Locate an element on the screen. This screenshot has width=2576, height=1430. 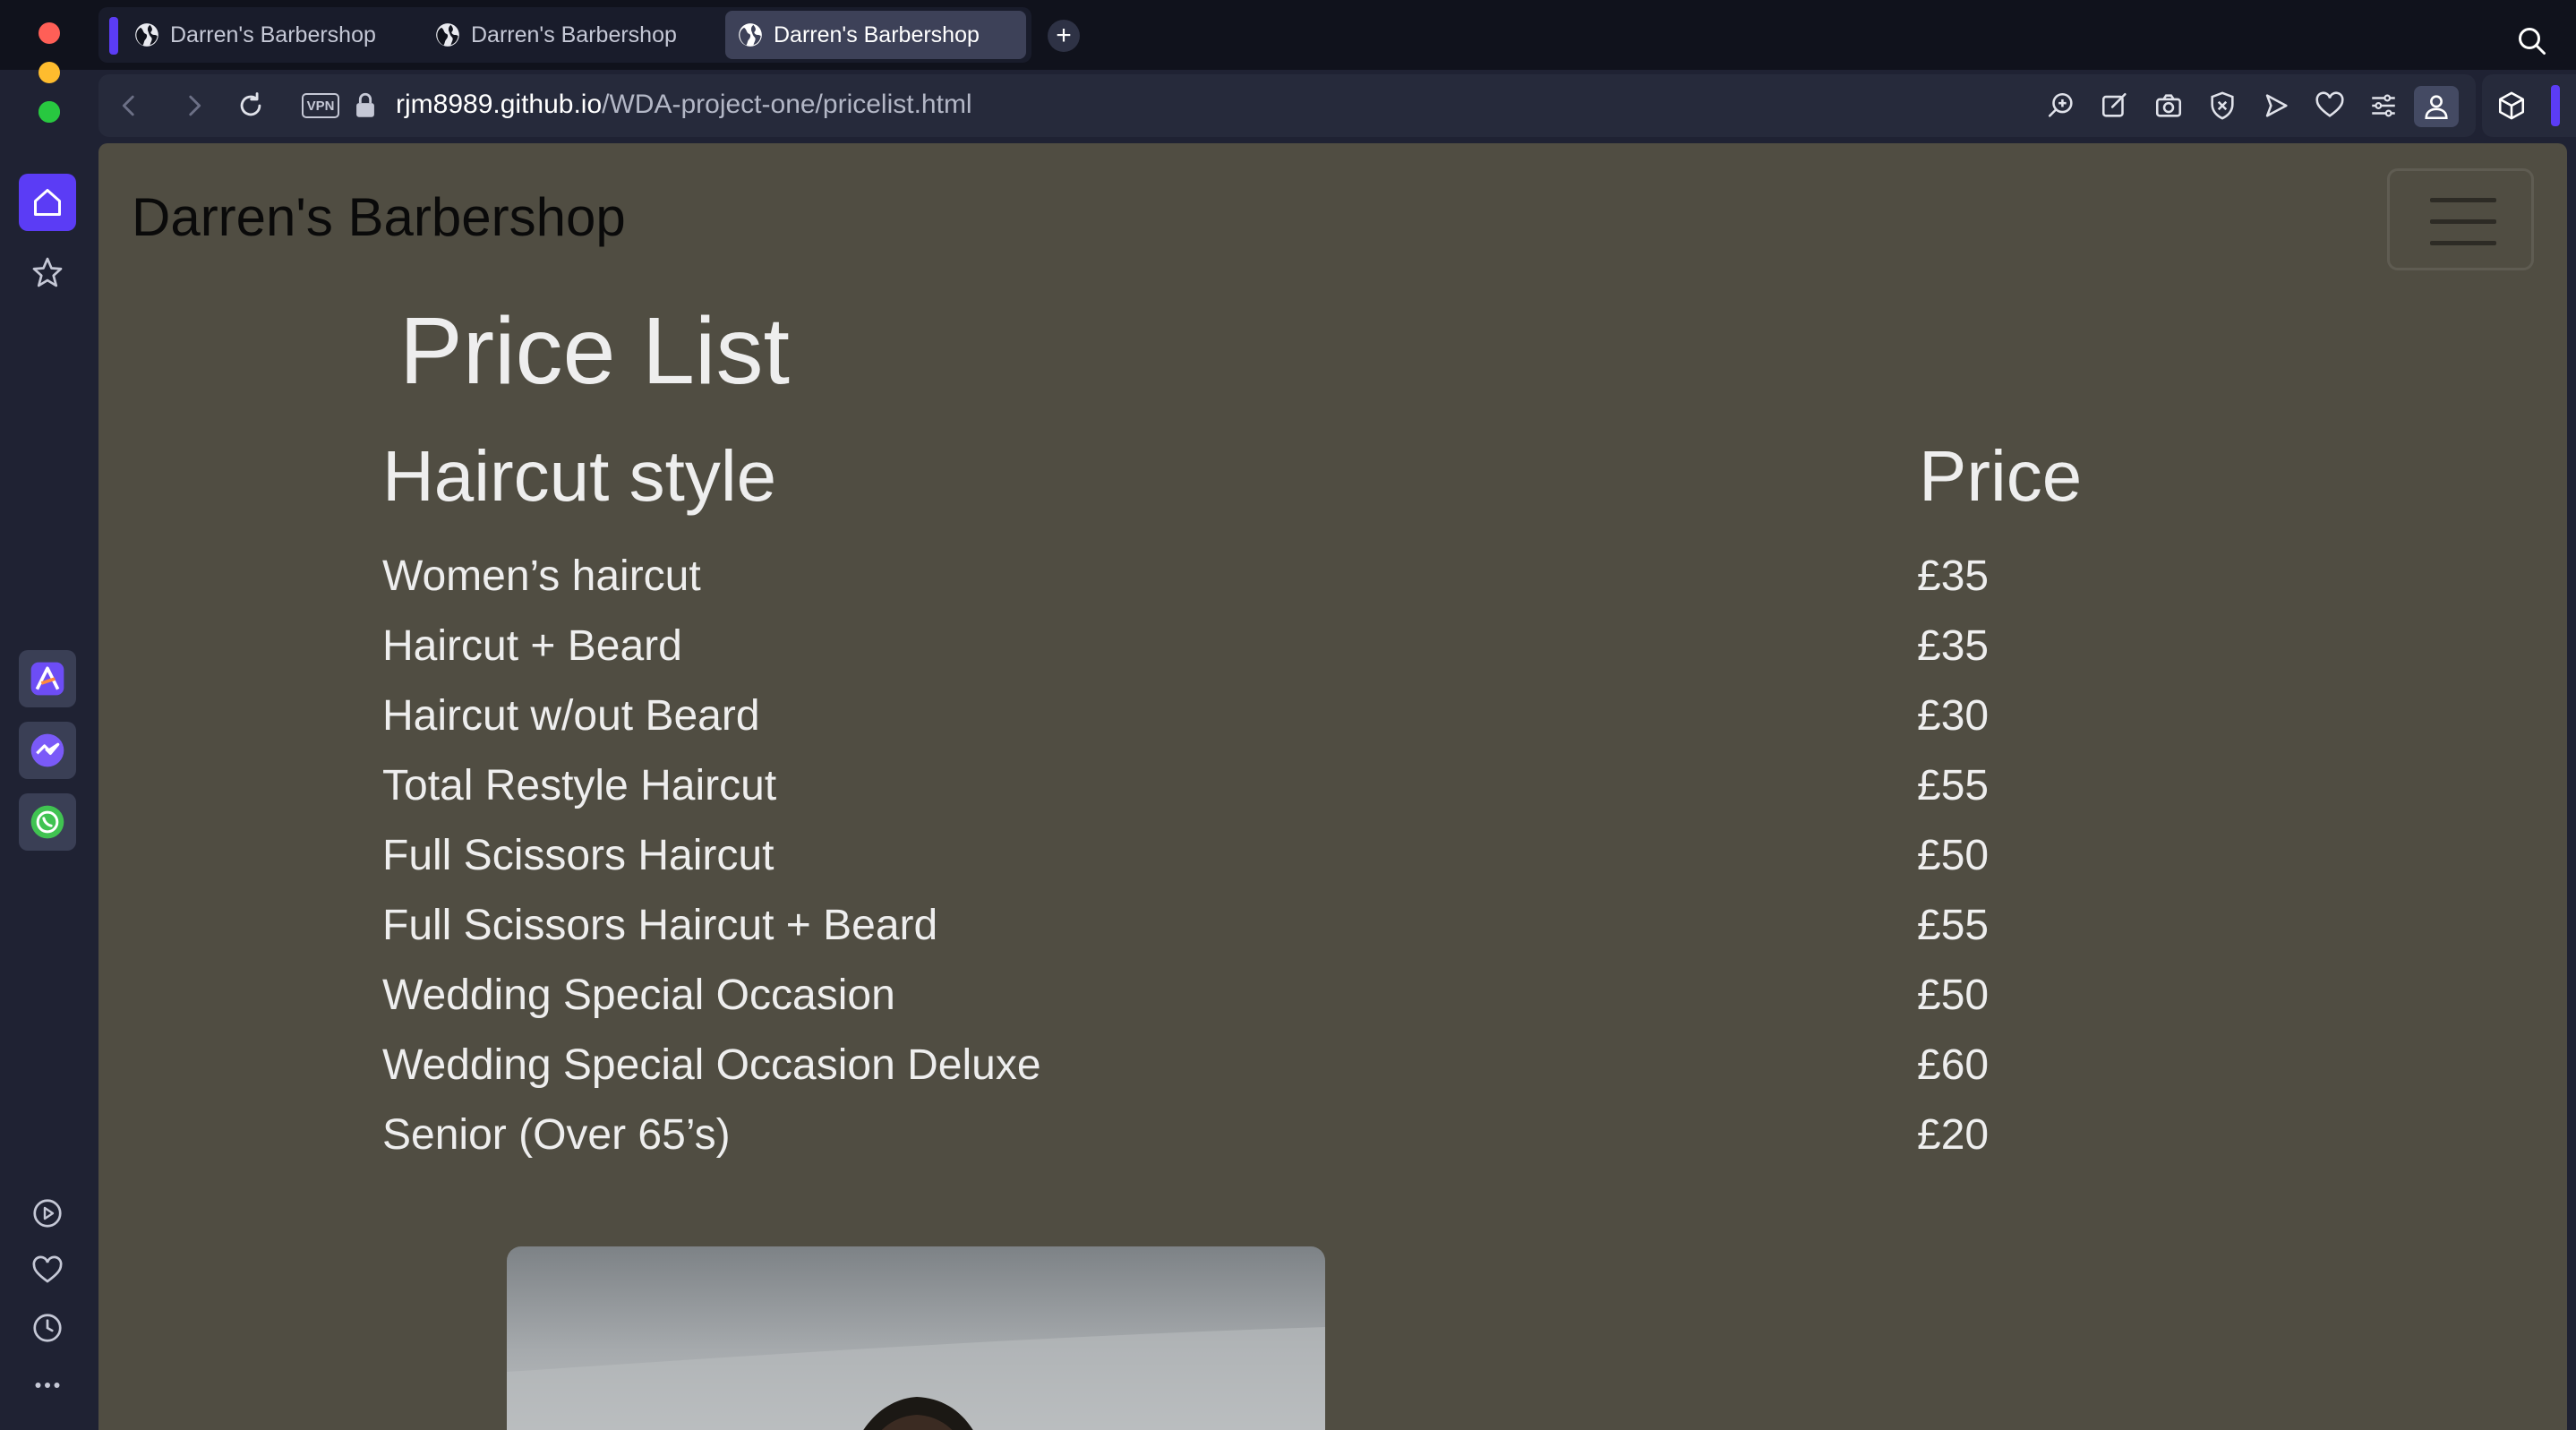
whatsapp-icon is located at coordinates (47, 822).